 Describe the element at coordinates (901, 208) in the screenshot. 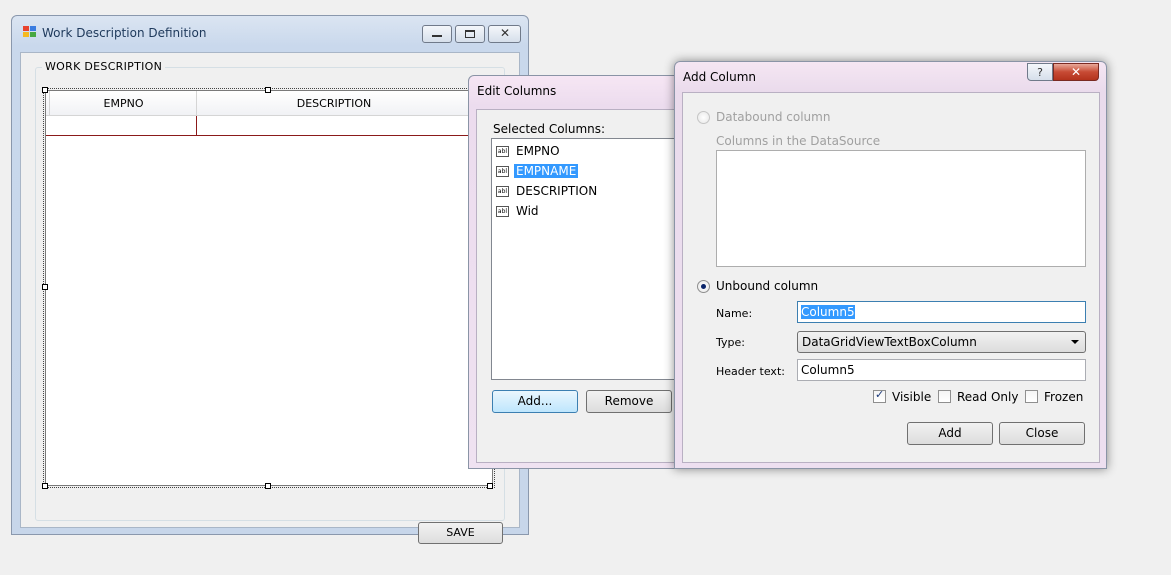

I see `datasource-columns-list` at that location.